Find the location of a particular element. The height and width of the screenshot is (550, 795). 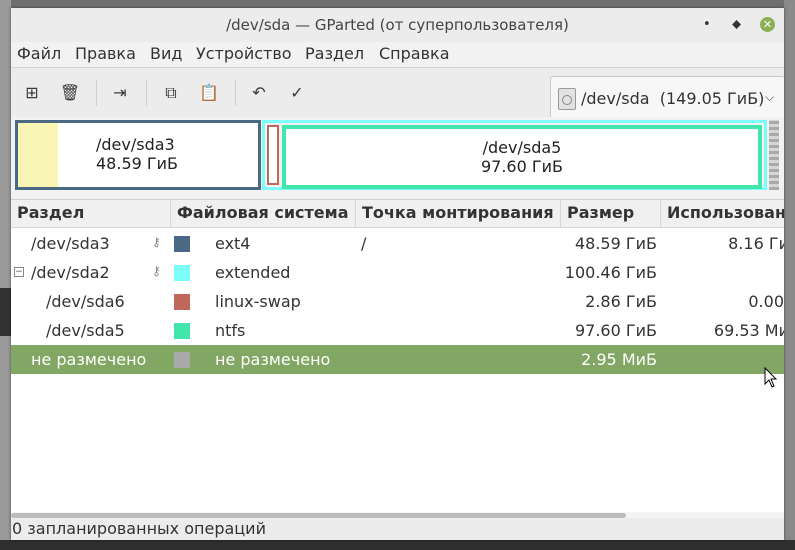

cell-used: 0.00 is located at coordinates (766, 301).